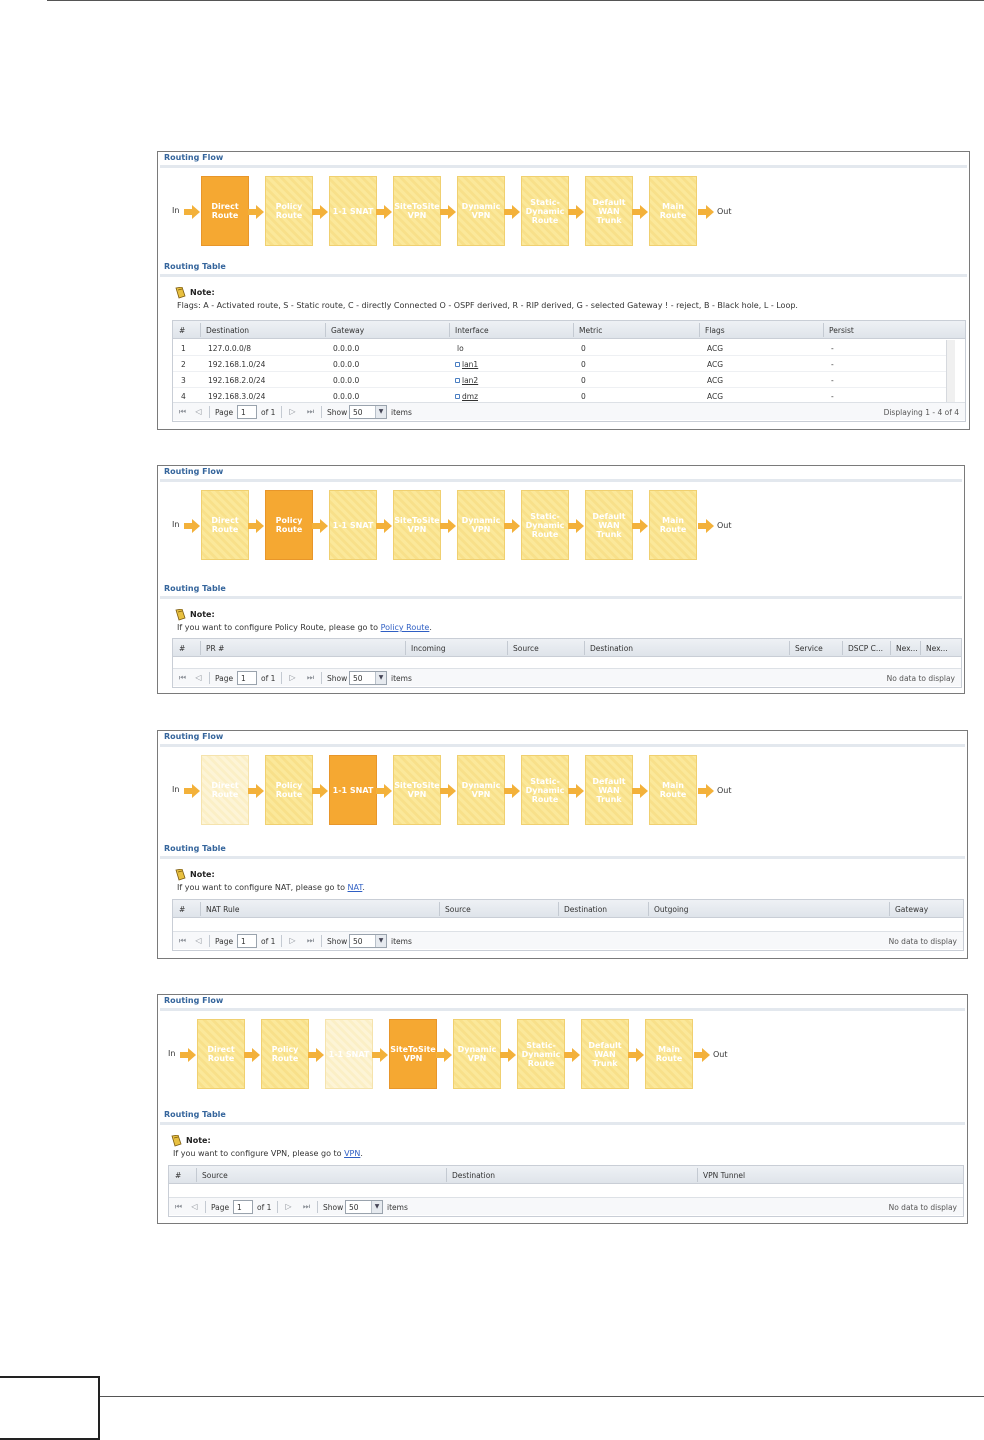 The width and height of the screenshot is (984, 1440). Describe the element at coordinates (560, 380) in the screenshot. I see `table-row: 3 192.168.2.0/24 0.0.0.0 lan2 0 ACG -` at that location.